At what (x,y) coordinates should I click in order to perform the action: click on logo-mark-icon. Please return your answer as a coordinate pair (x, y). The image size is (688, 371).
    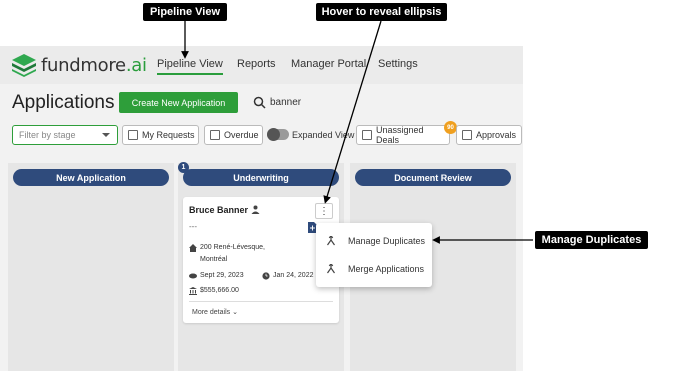
    Looking at the image, I should click on (24, 65).